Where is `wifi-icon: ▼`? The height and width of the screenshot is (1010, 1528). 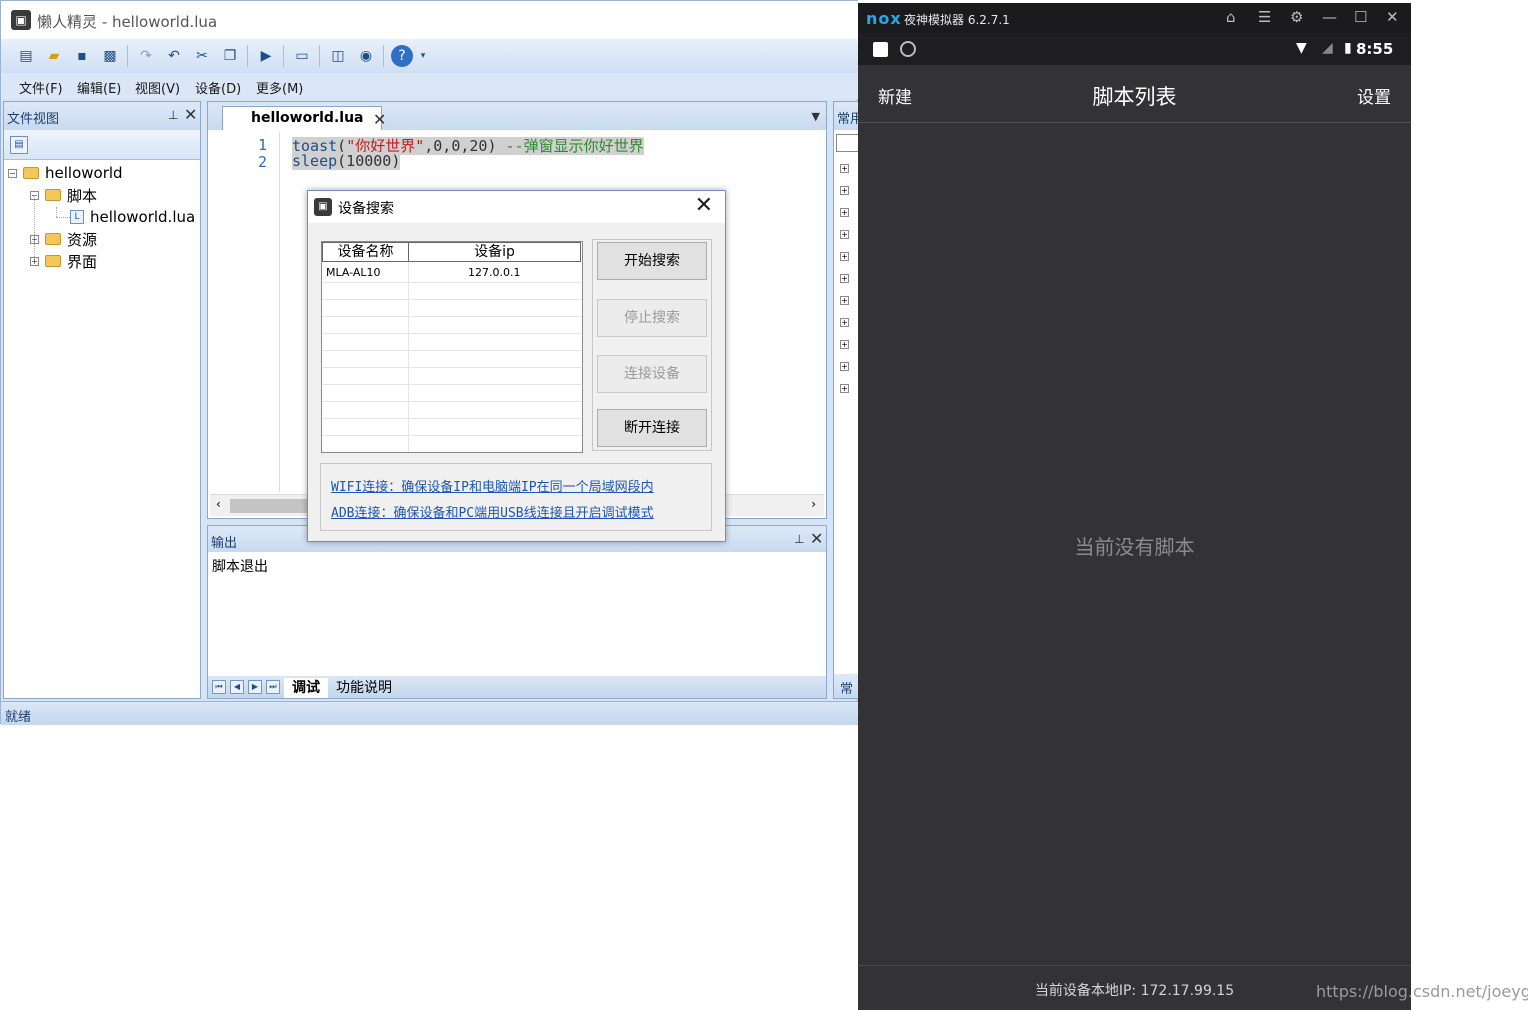
wifi-icon: ▼ is located at coordinates (1301, 48).